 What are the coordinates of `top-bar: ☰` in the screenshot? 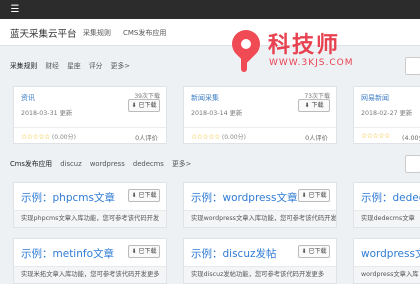 It's located at (210, 9).